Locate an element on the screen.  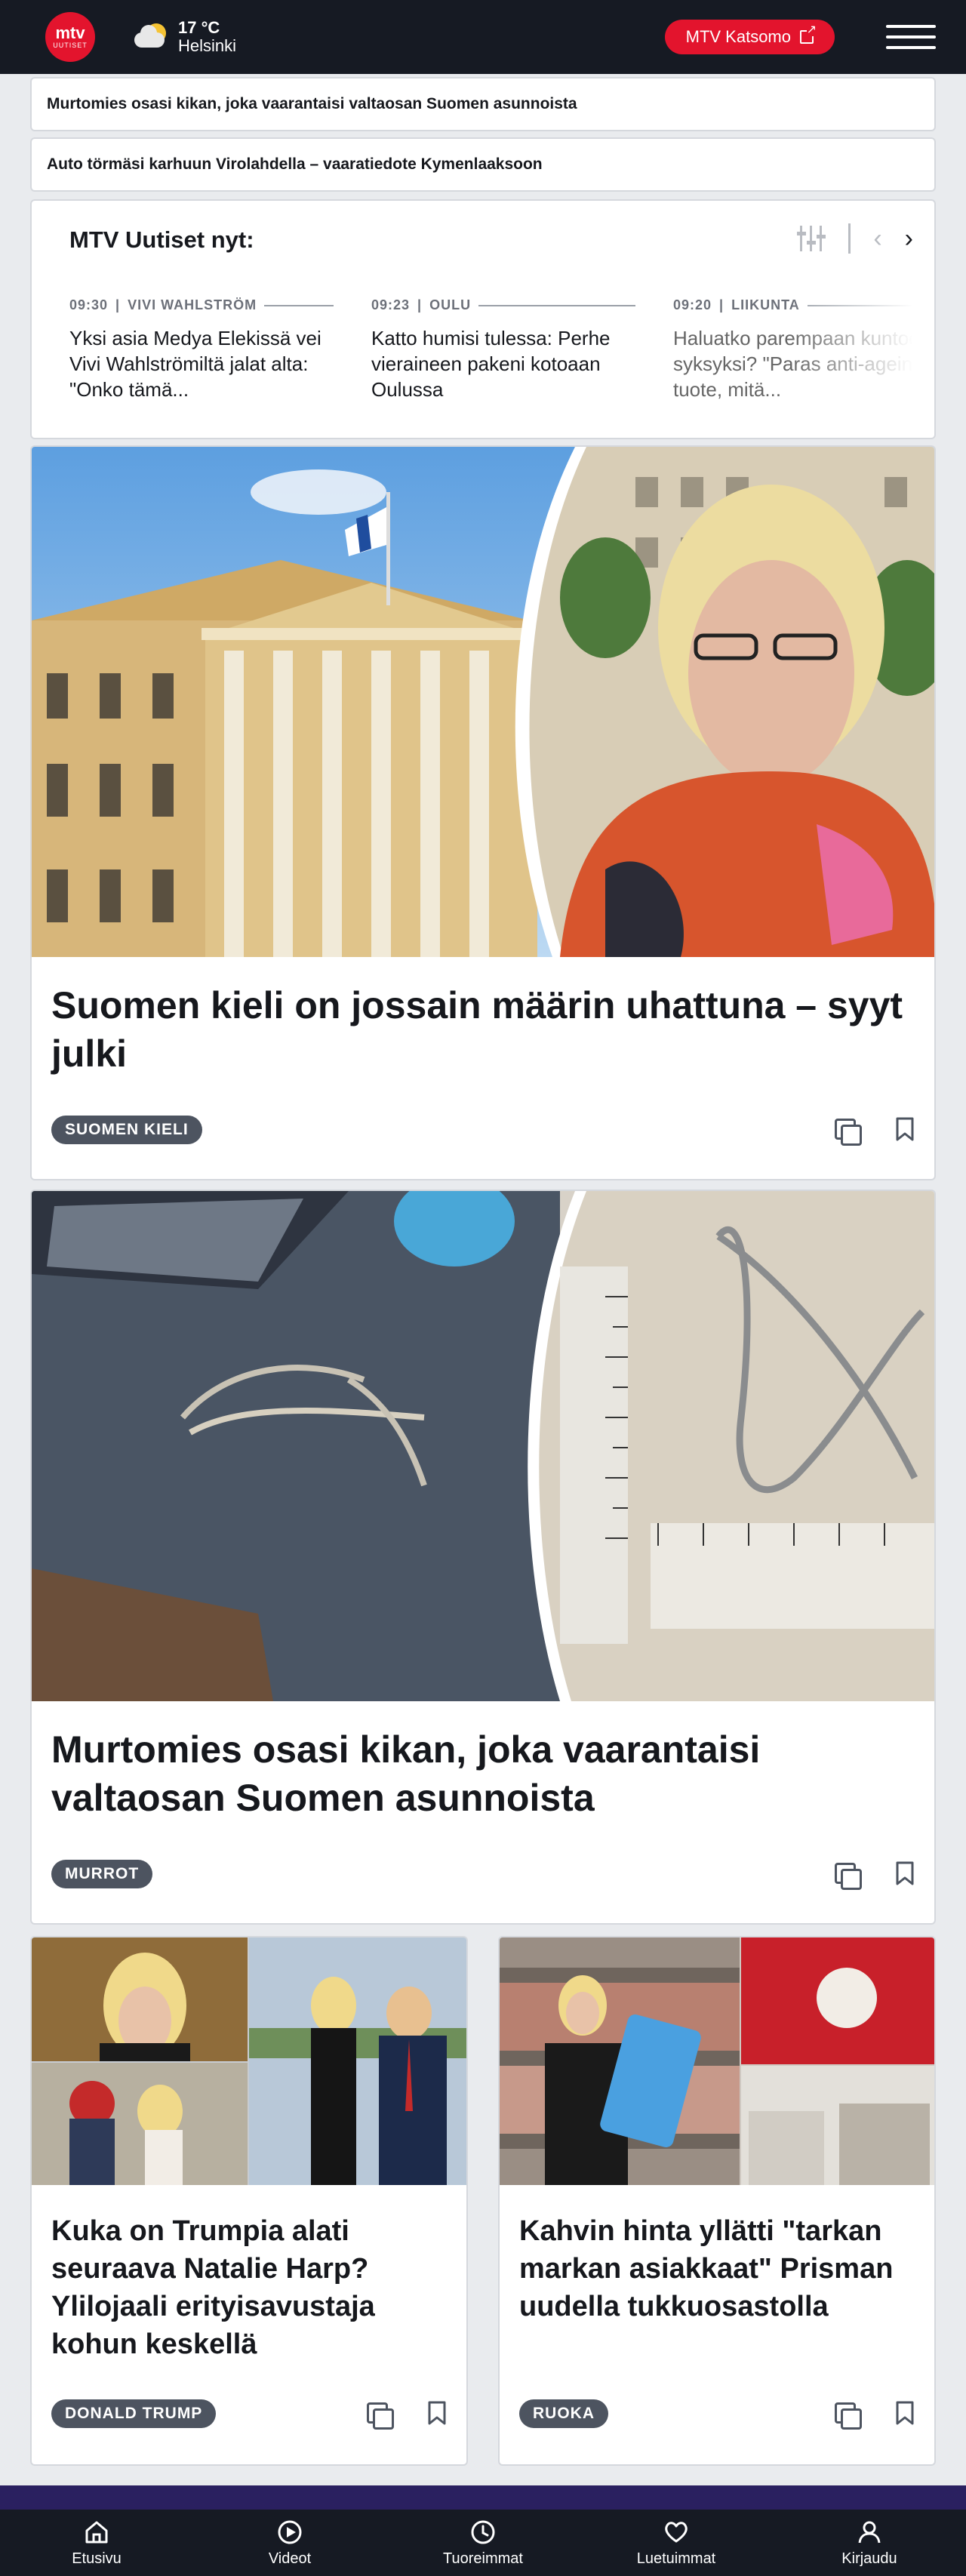
news-category: VIVI WAHLSTRÖM is located at coordinates (192, 304).